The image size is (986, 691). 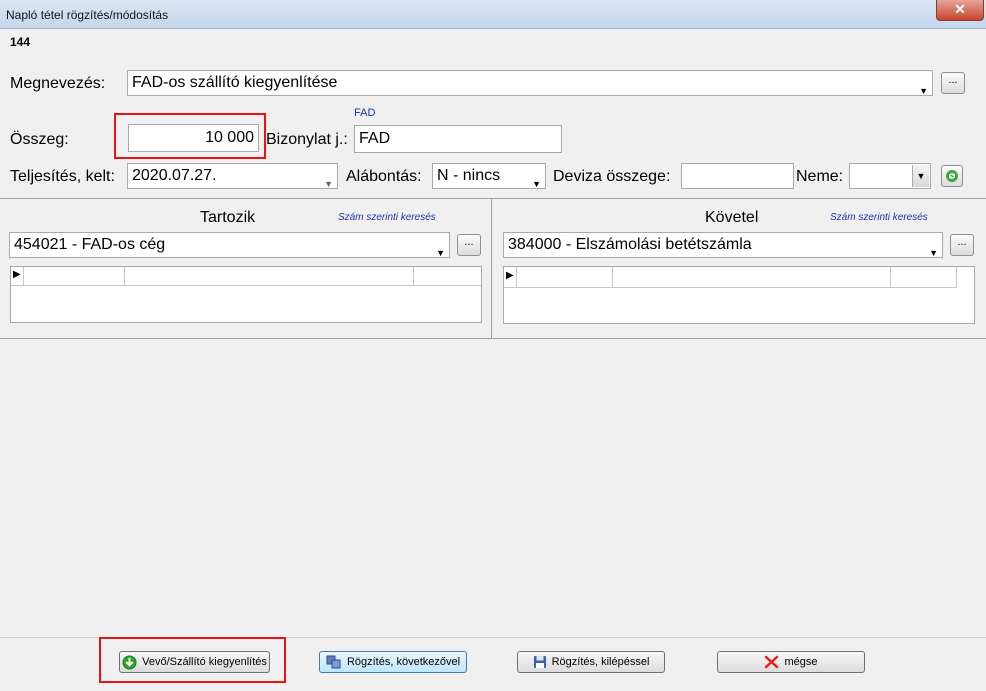 What do you see at coordinates (384, 176) in the screenshot?
I see `alabontas-label: Alábontás:` at bounding box center [384, 176].